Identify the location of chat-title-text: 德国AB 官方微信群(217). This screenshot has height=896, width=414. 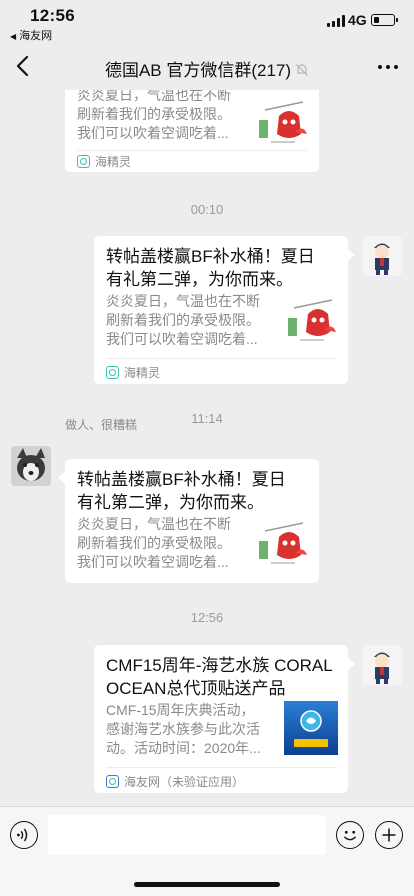
(198, 70).